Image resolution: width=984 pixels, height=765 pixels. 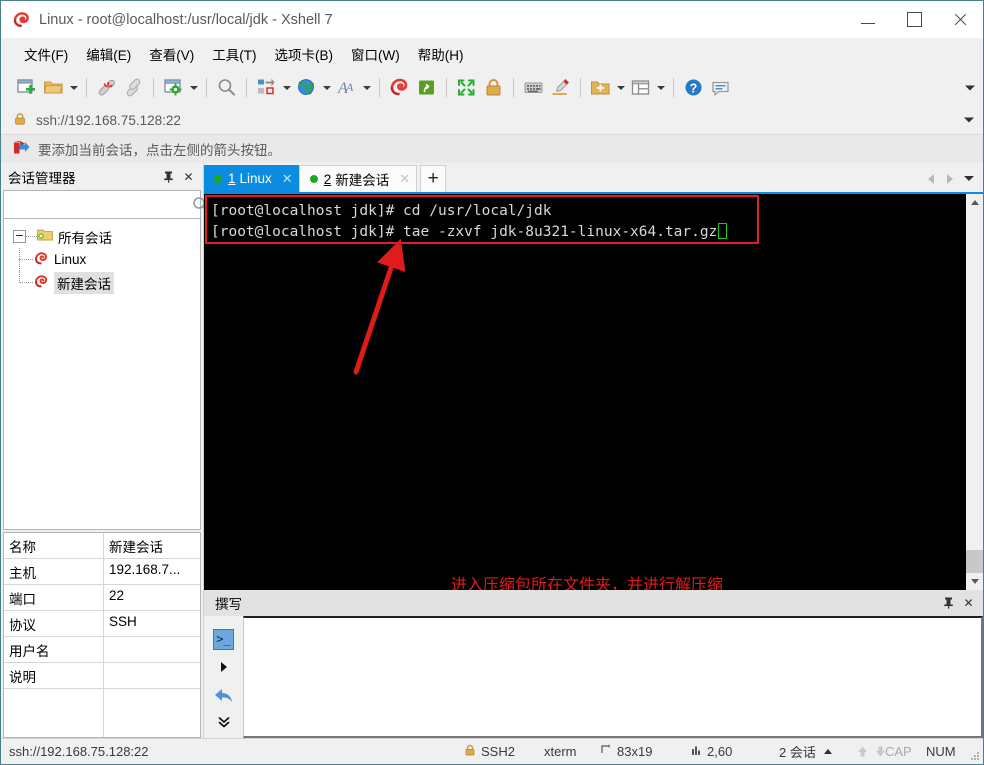 I want to click on menu-tools: 工具(T), so click(x=234, y=54).